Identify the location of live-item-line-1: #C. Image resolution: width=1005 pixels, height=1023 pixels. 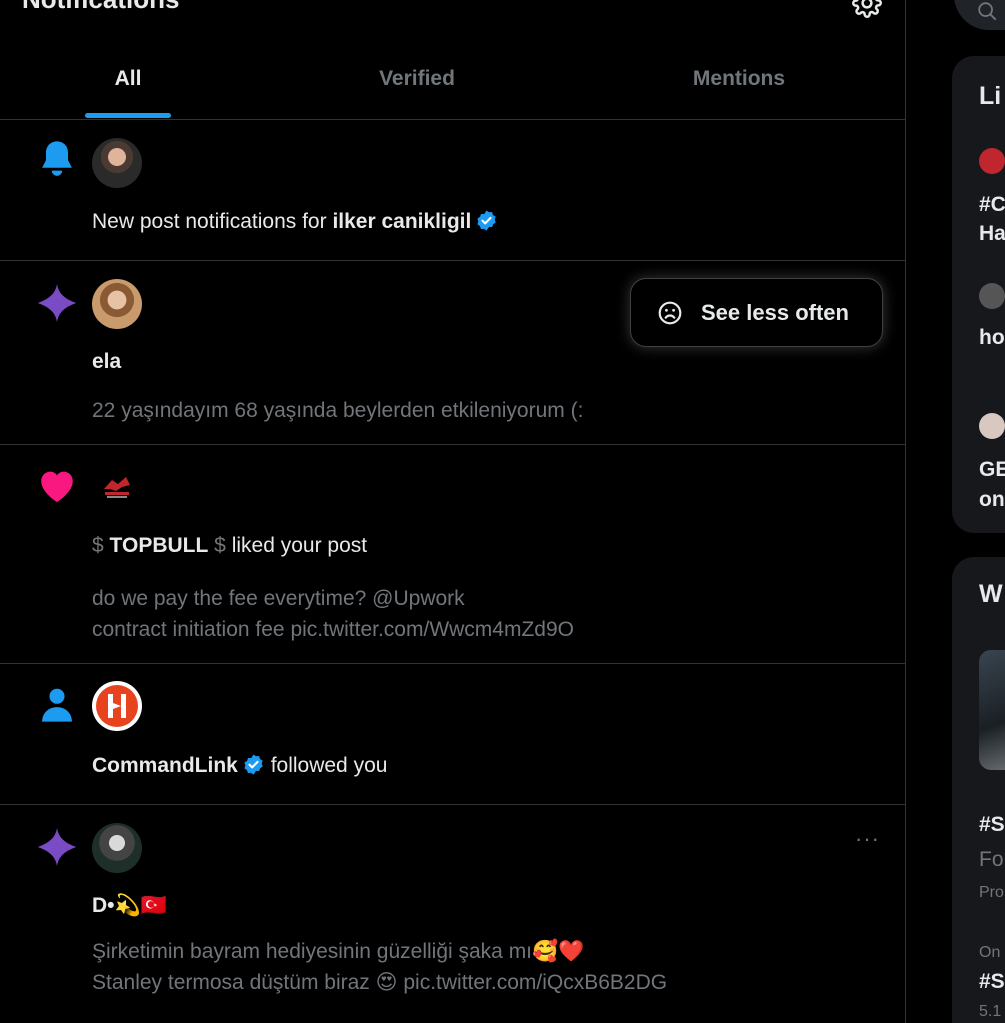
(992, 205).